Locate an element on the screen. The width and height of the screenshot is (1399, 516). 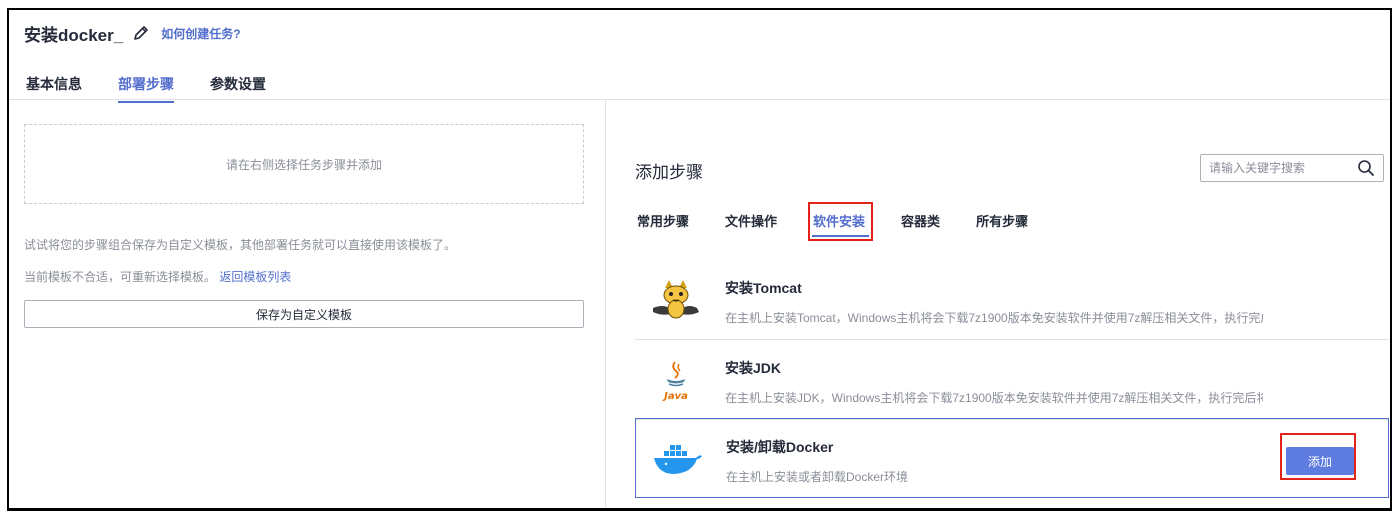
steps-dropzone: 请在右侧选择任务步骤并添加 is located at coordinates (304, 164).